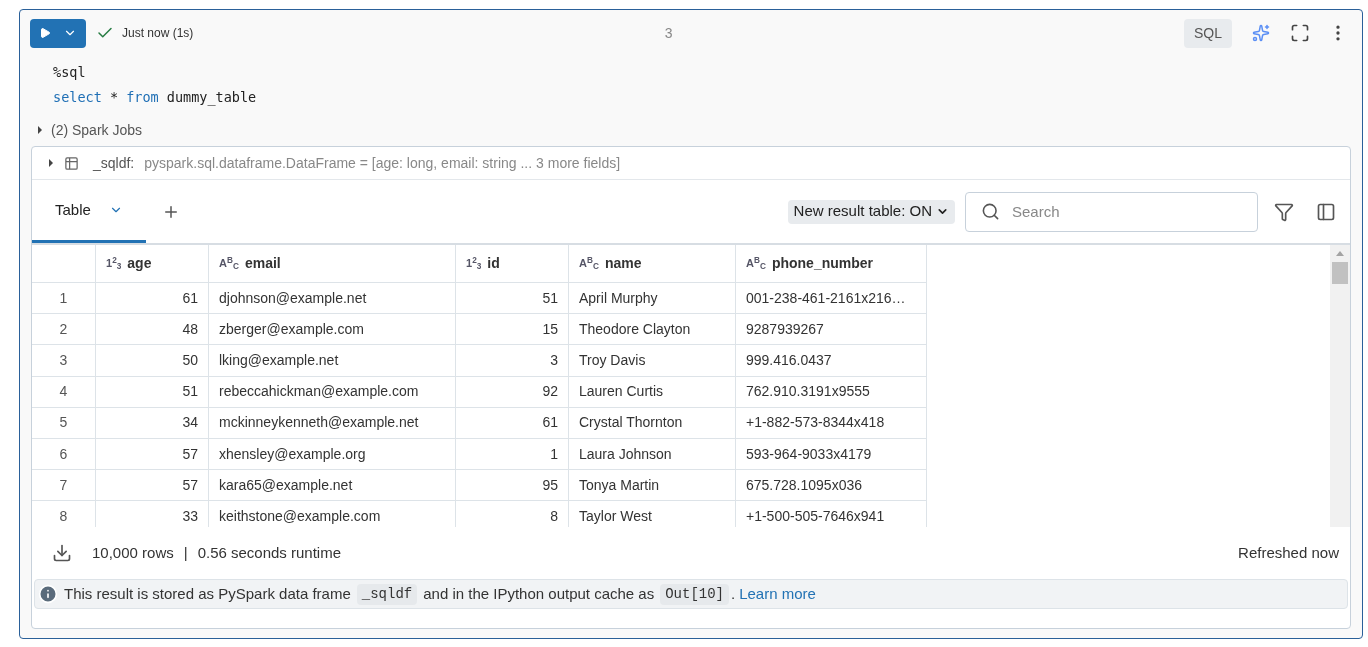 The image size is (1368, 647). What do you see at coordinates (831, 423) in the screenshot?
I see `table-cell: +1-882-573-8344x418` at bounding box center [831, 423].